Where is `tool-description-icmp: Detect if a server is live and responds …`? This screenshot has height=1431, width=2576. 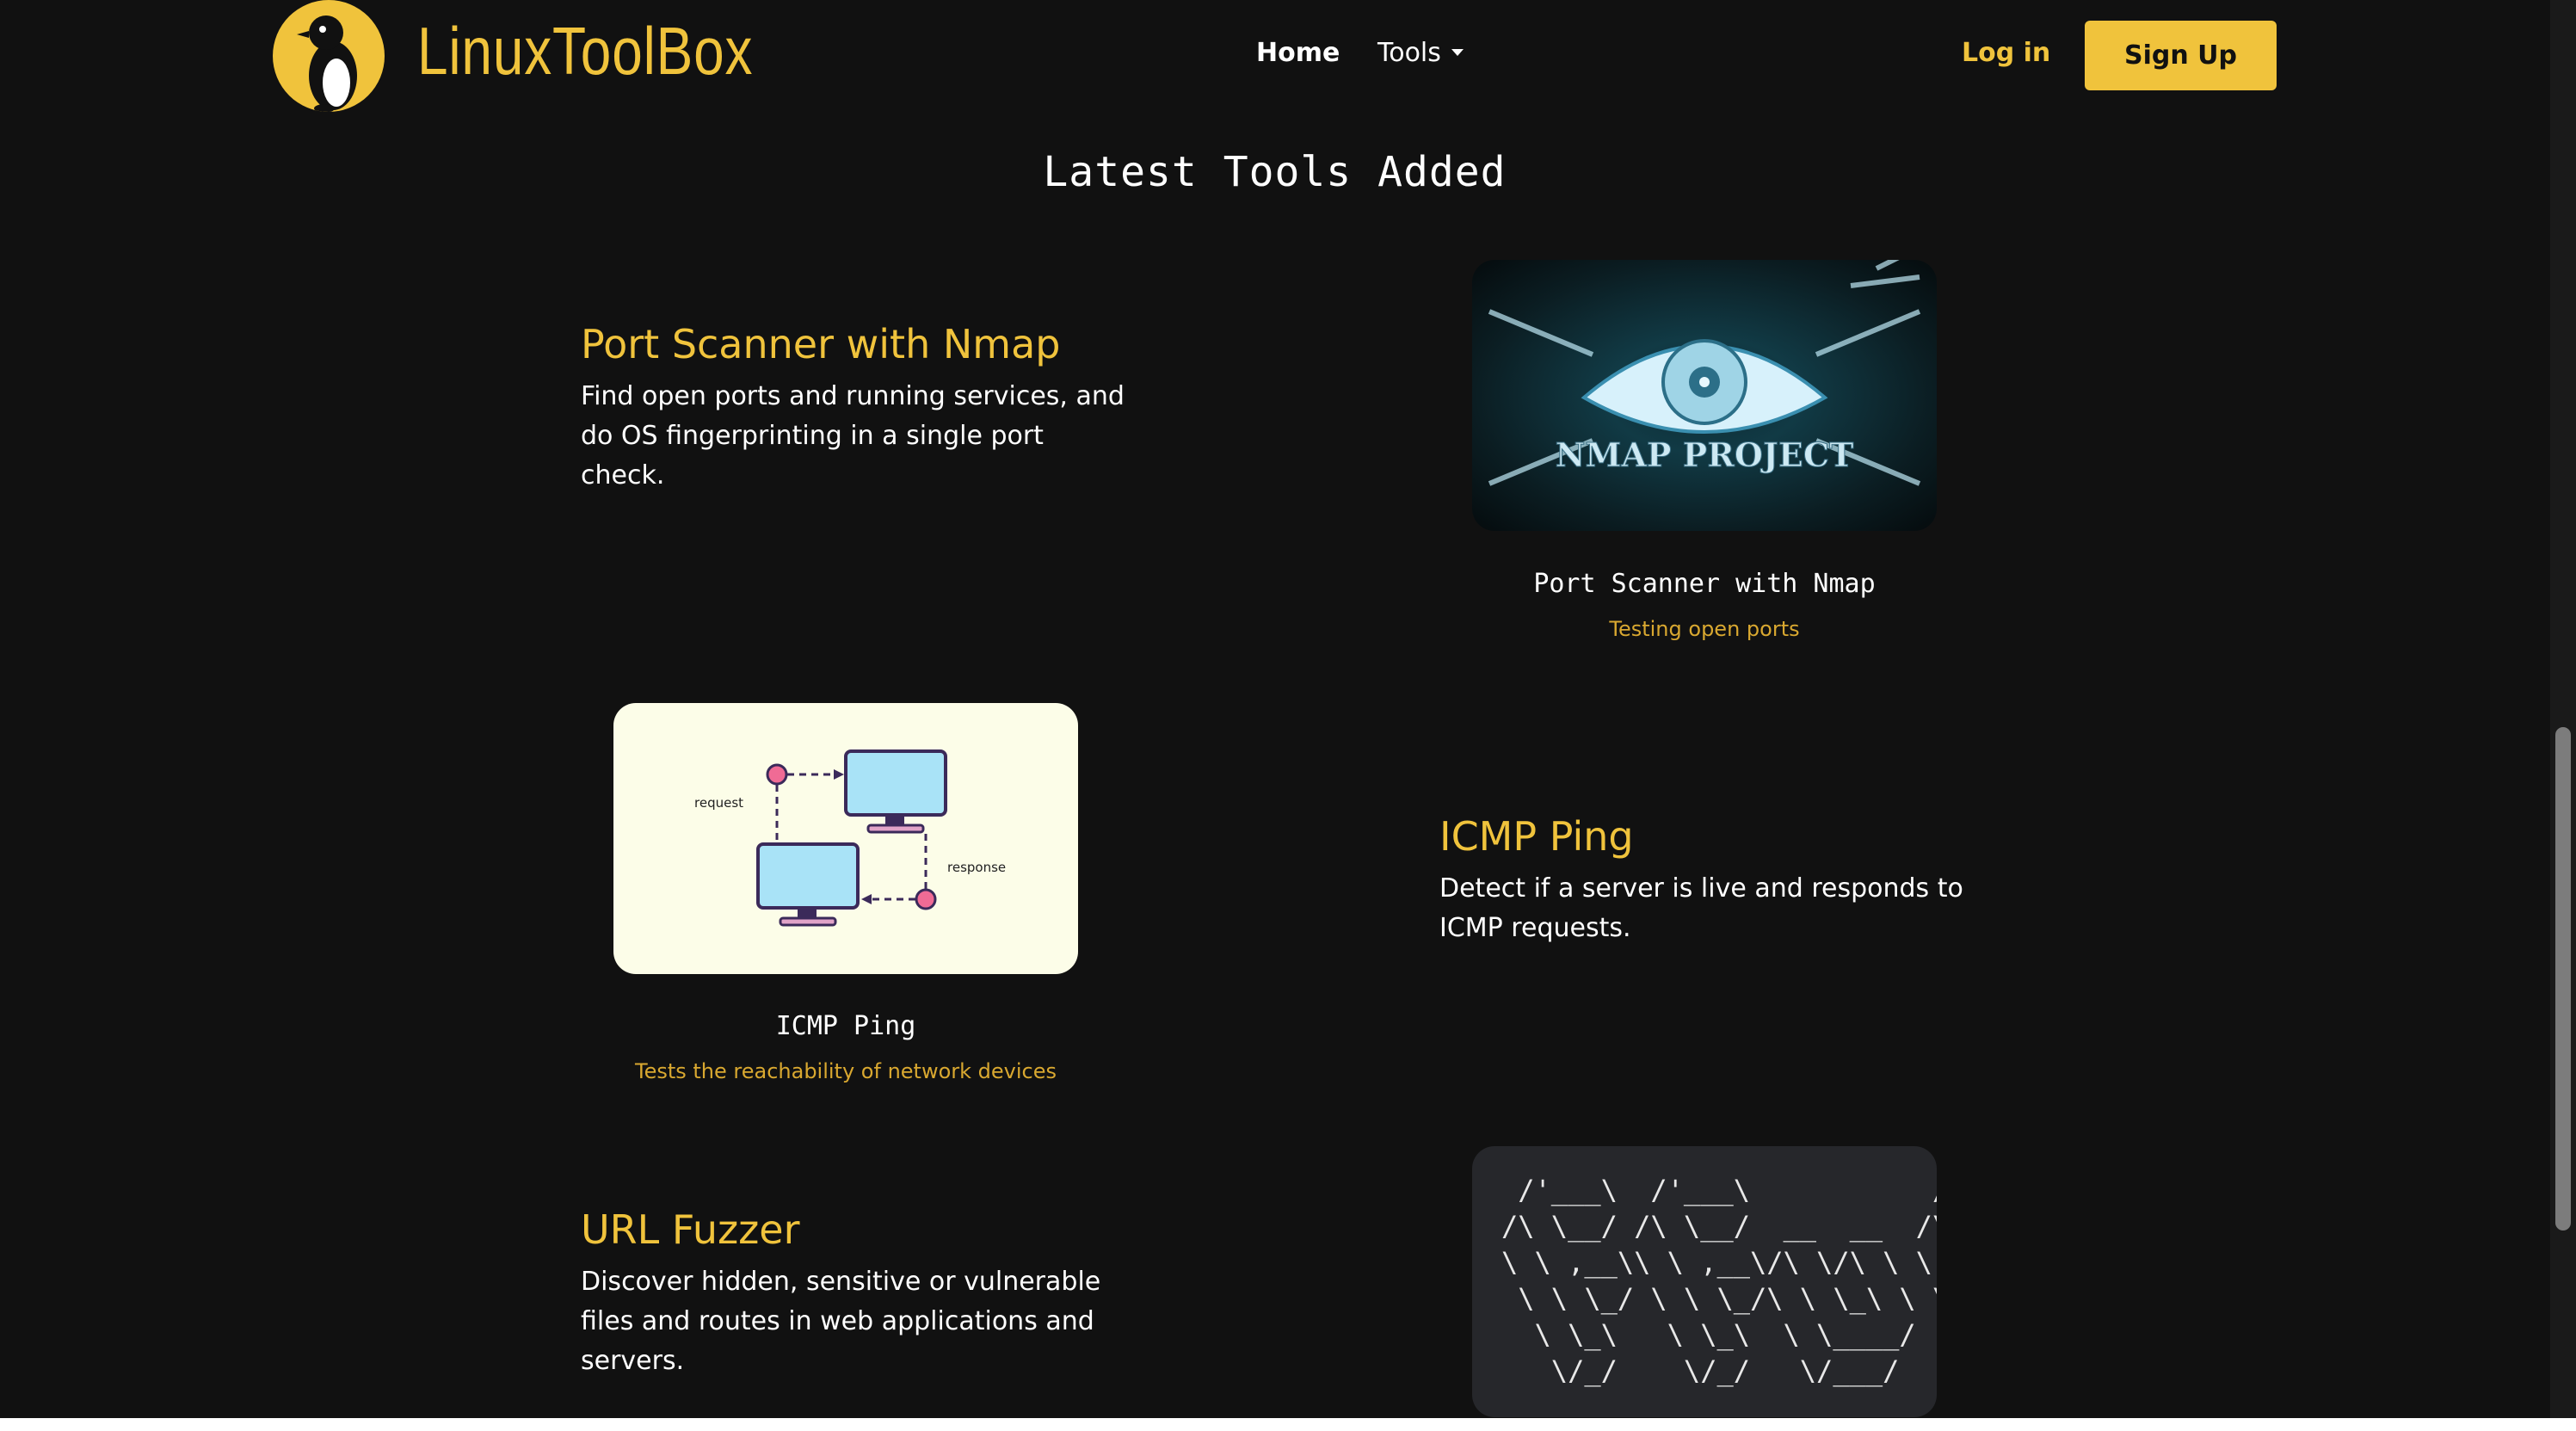
tool-description-icmp: Detect if a server is live and responds … is located at coordinates (1701, 908).